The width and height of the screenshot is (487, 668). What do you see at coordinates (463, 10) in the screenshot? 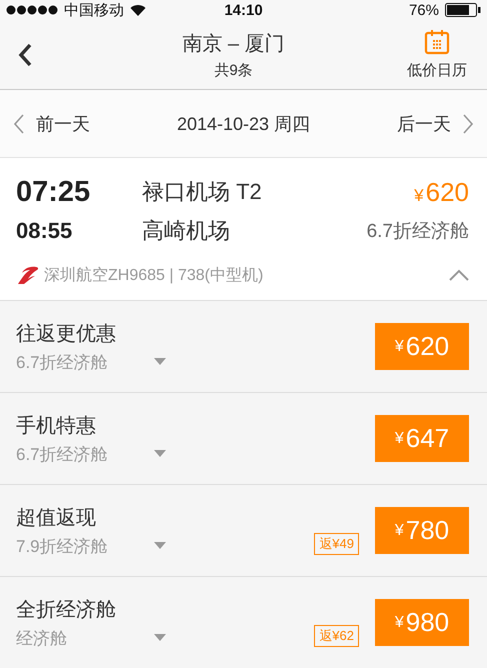
I see `battery-icon` at bounding box center [463, 10].